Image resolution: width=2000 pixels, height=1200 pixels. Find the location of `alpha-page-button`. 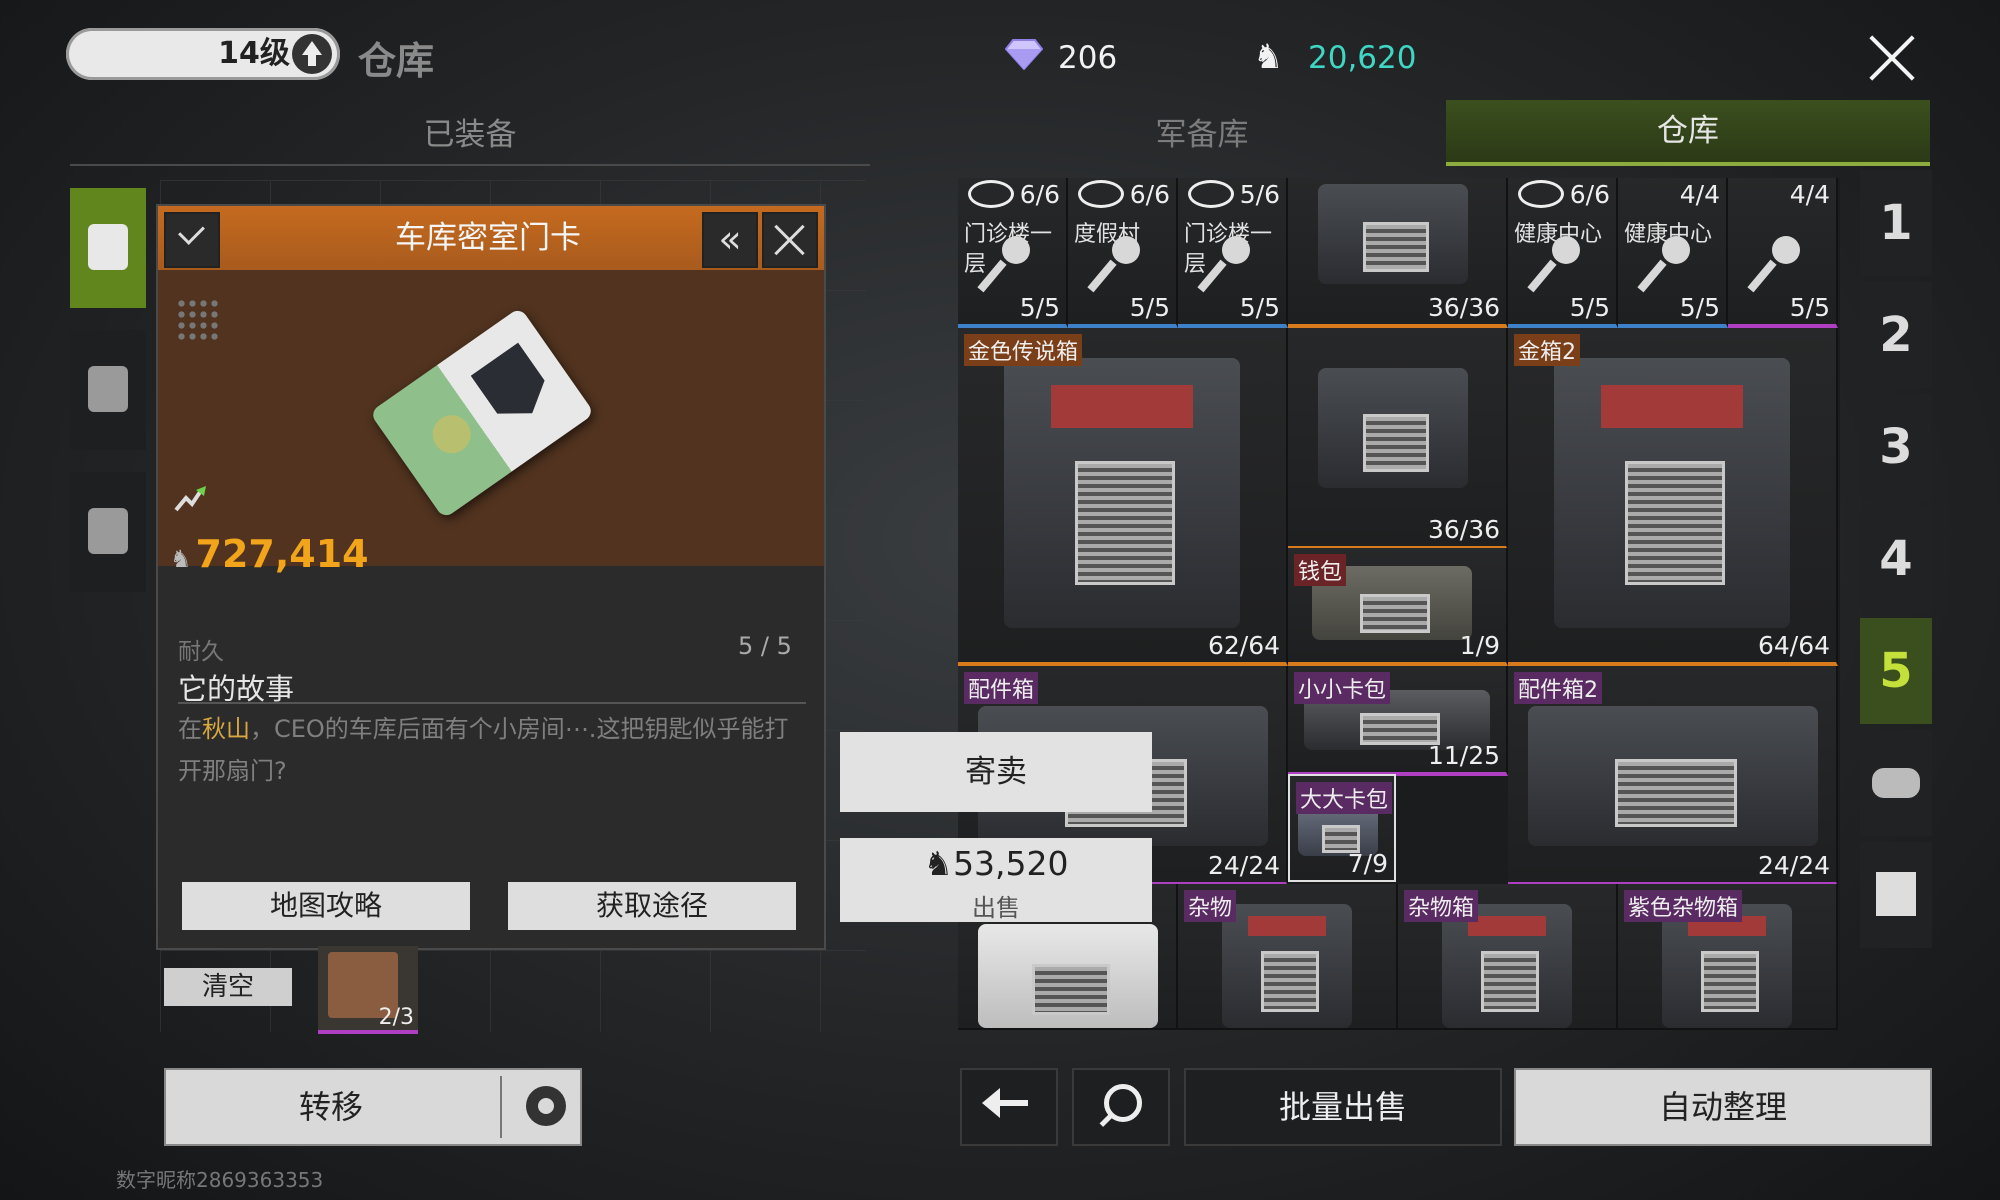

alpha-page-button is located at coordinates (1896, 783).